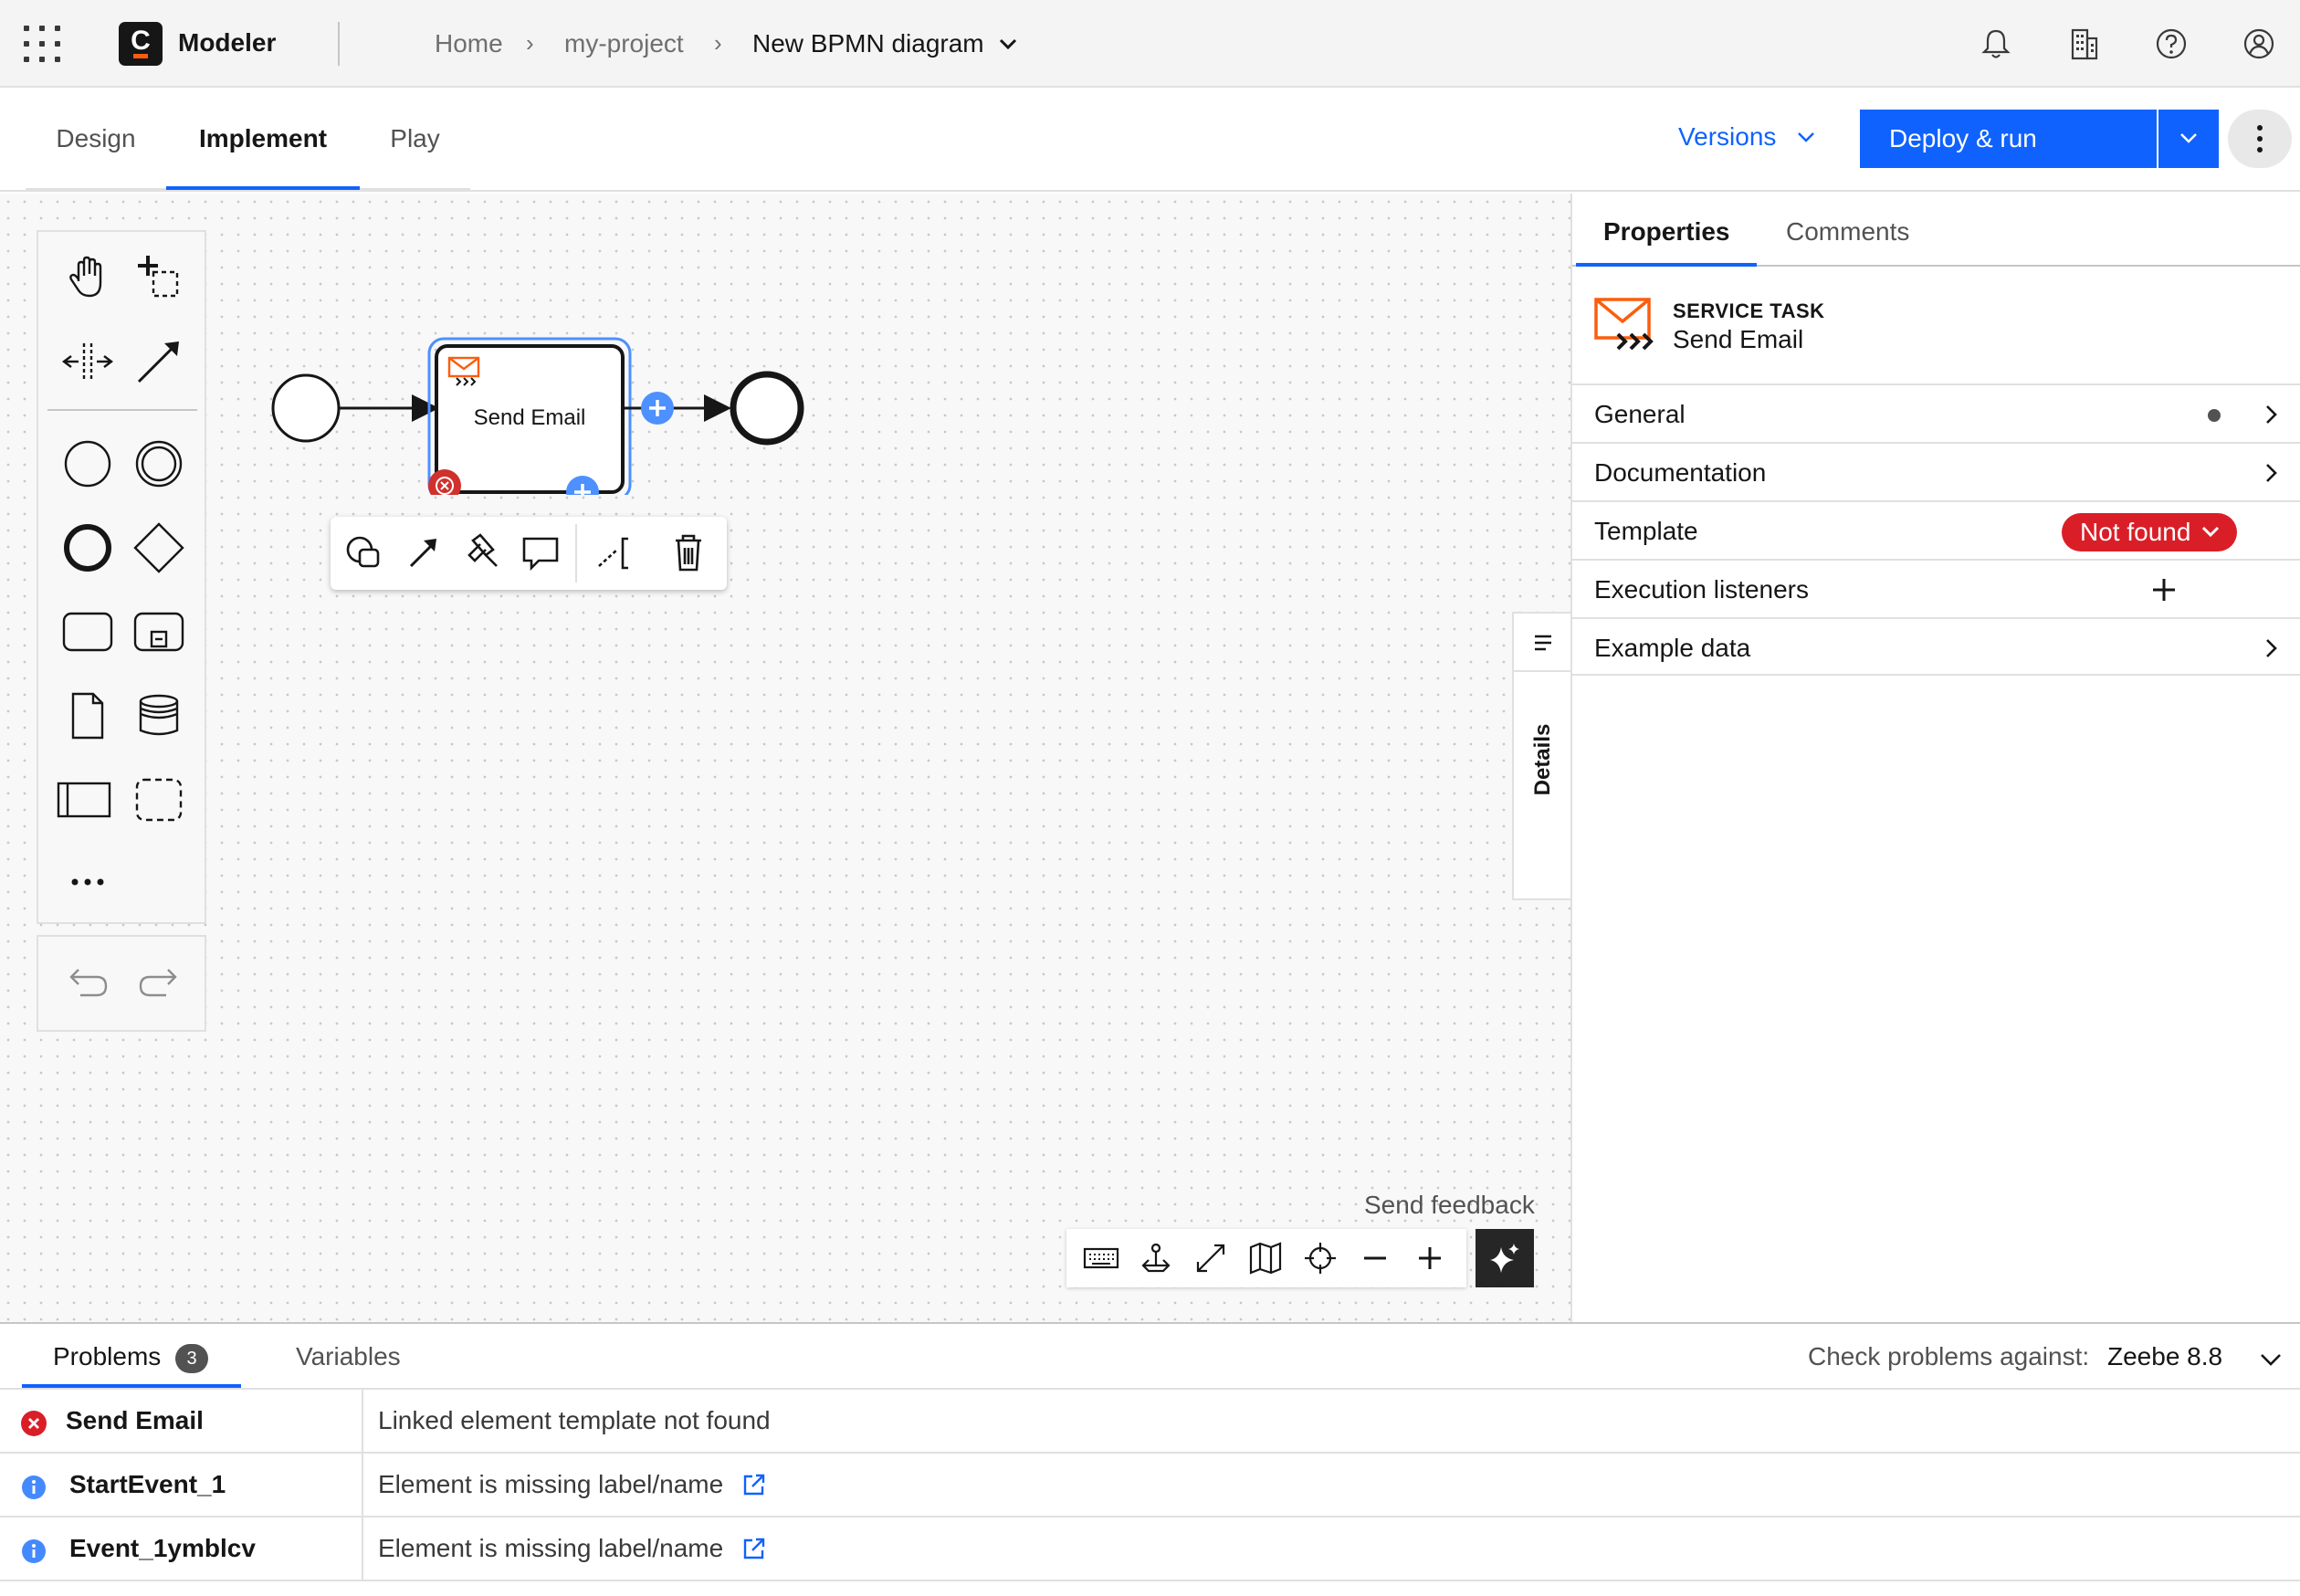 Image resolution: width=2300 pixels, height=1596 pixels. What do you see at coordinates (121, 983) in the screenshot?
I see `history-palette` at bounding box center [121, 983].